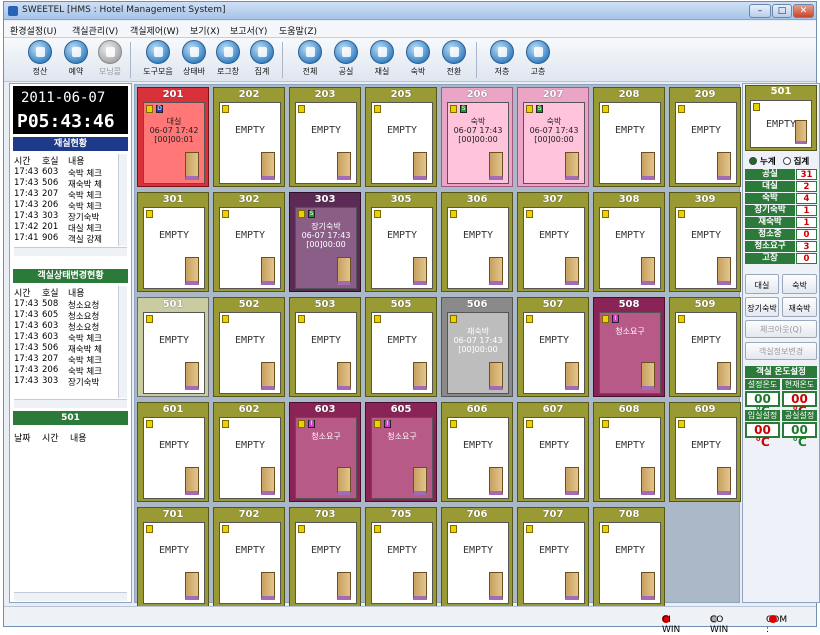 Image resolution: width=820 pixels, height=635 pixels. Describe the element at coordinates (760, 11) in the screenshot. I see `minimize-button: –` at that location.